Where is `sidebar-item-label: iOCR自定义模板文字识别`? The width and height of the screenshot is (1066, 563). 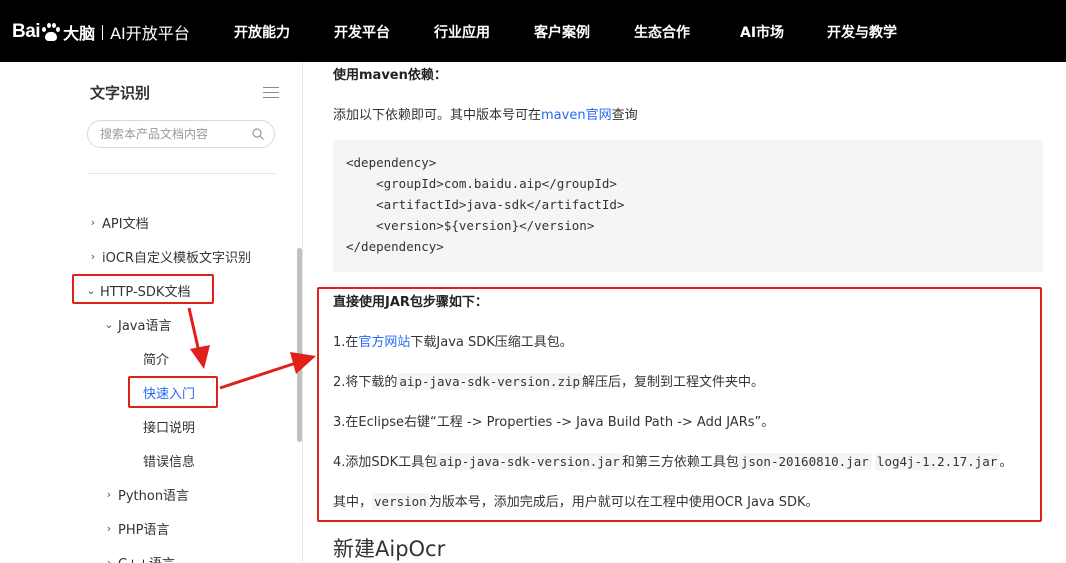 sidebar-item-label: iOCR自定义模板文字识别 is located at coordinates (176, 258).